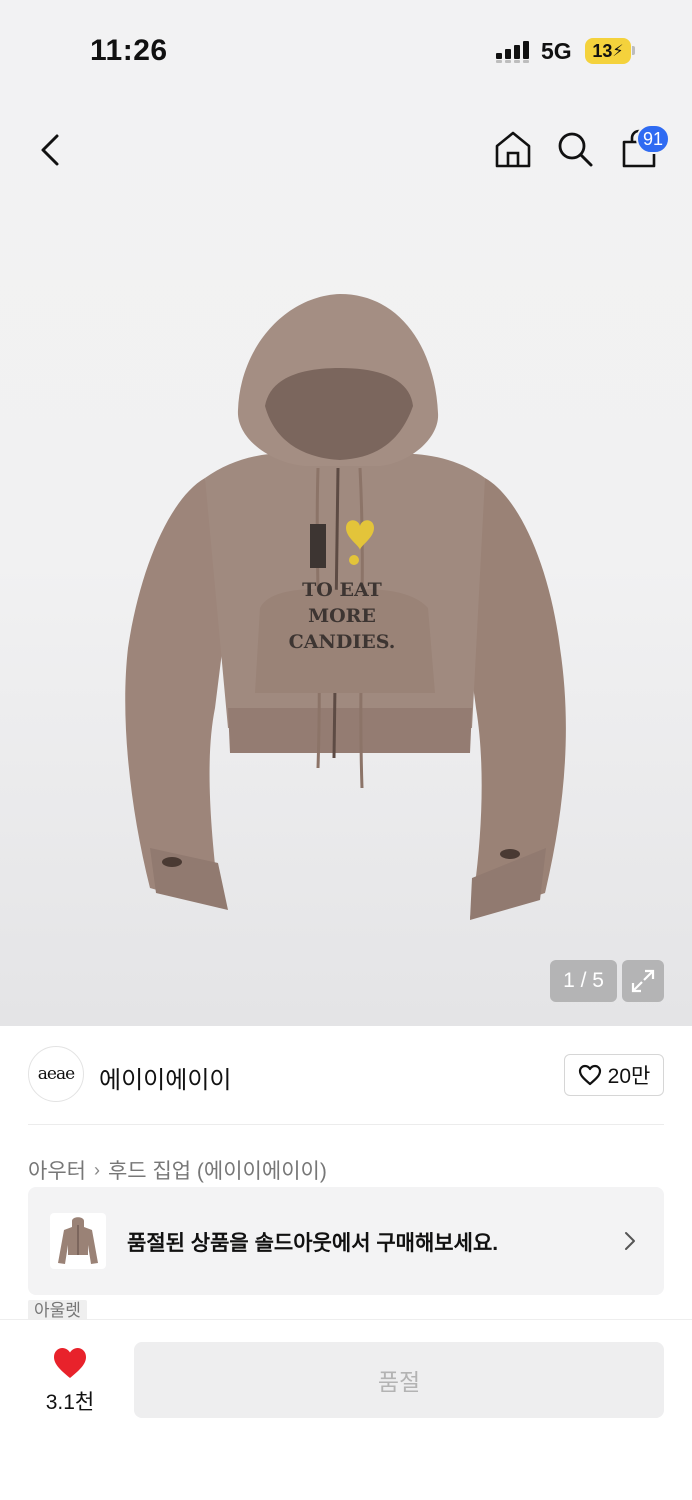  Describe the element at coordinates (583, 981) in the screenshot. I see `image-pager: 1 / 5` at that location.